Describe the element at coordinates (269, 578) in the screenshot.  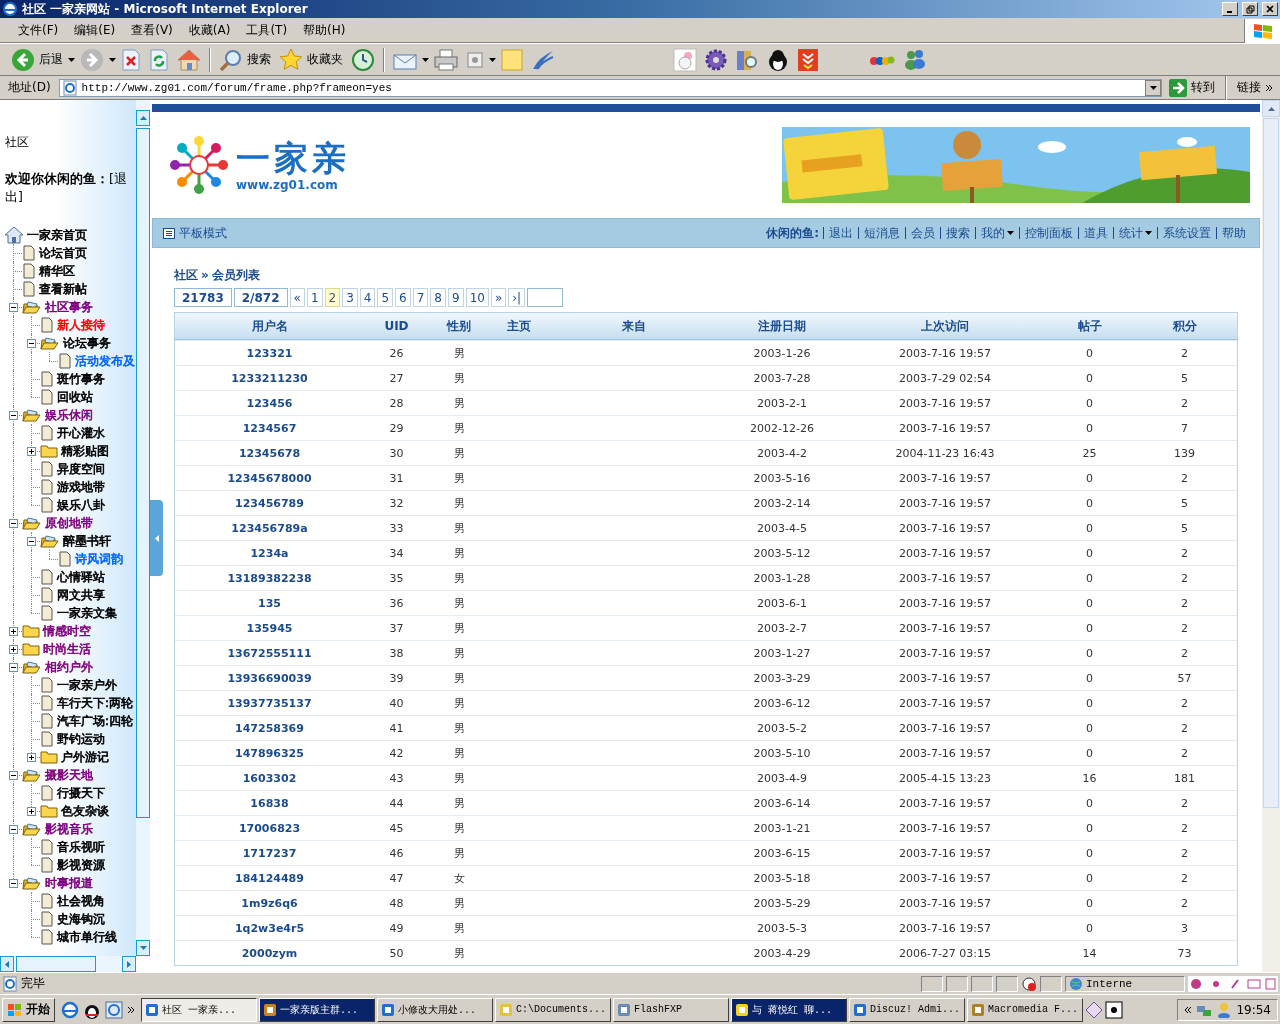
I see `username-link: 13189382238` at that location.